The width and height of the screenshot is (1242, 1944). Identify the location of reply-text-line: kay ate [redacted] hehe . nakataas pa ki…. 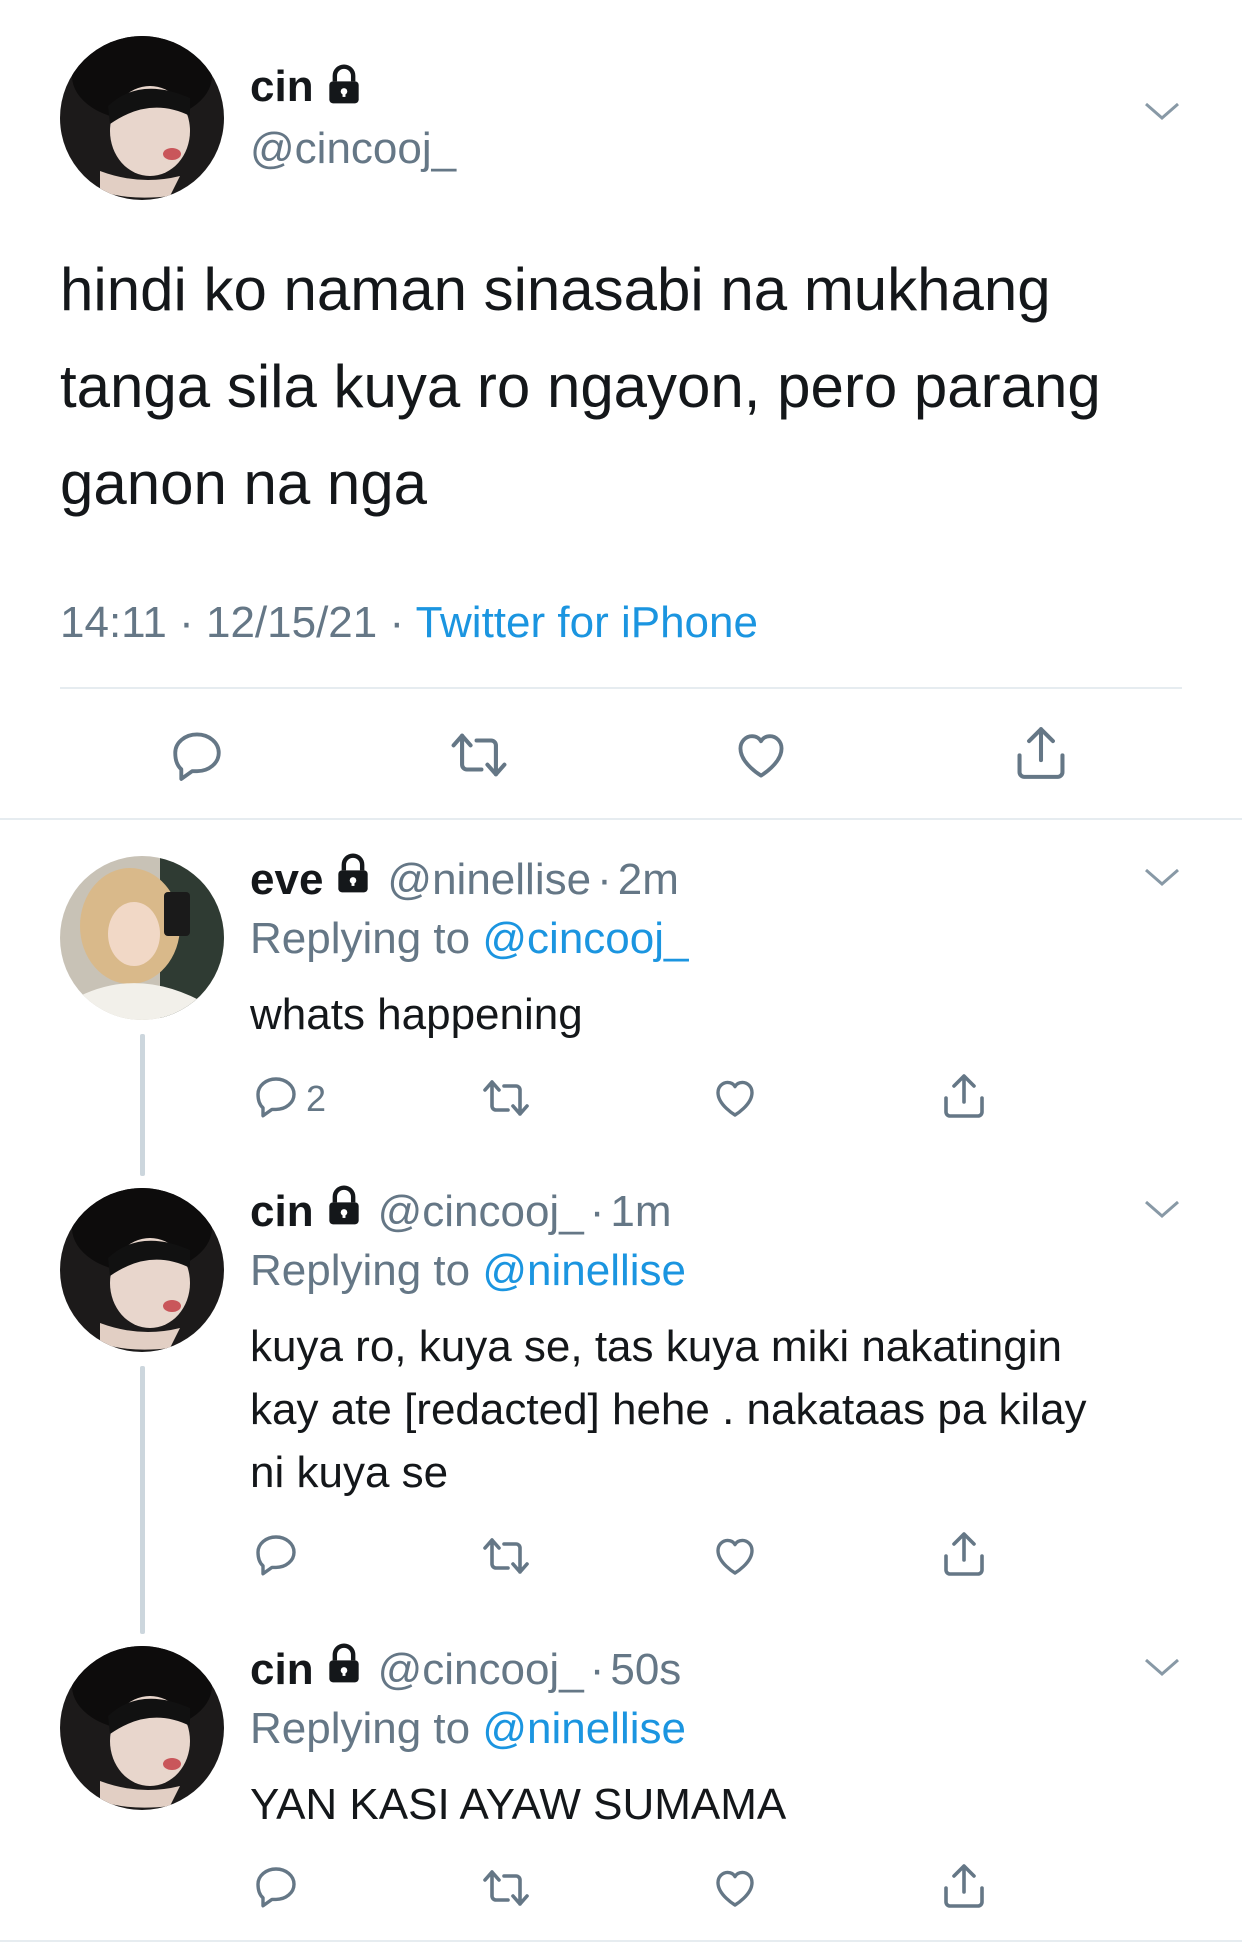
(668, 1409).